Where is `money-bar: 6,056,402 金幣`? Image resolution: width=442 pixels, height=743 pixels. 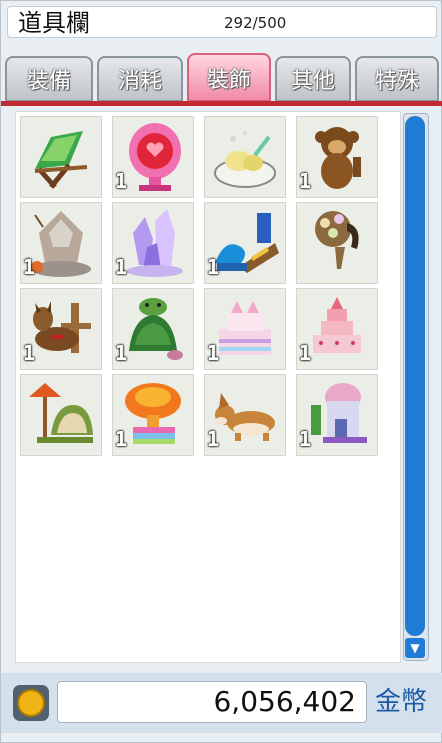
money-bar: 6,056,402 金幣 is located at coordinates (221, 703).